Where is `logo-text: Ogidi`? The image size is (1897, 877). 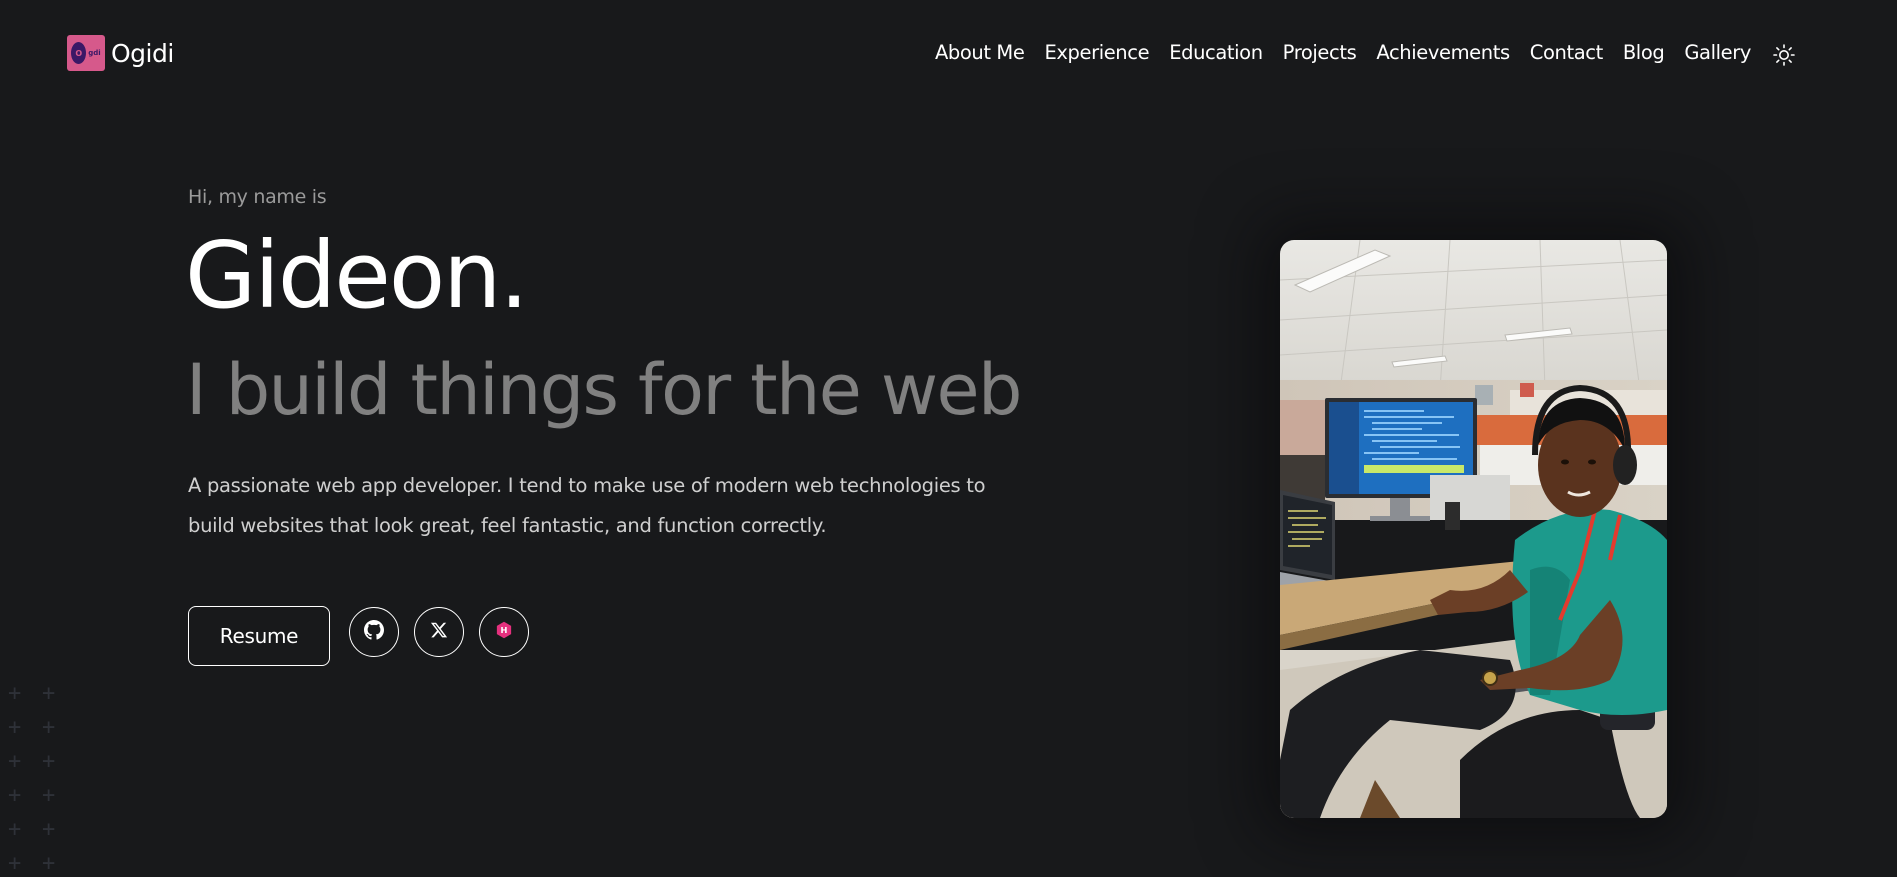 logo-text: Ogidi is located at coordinates (142, 53).